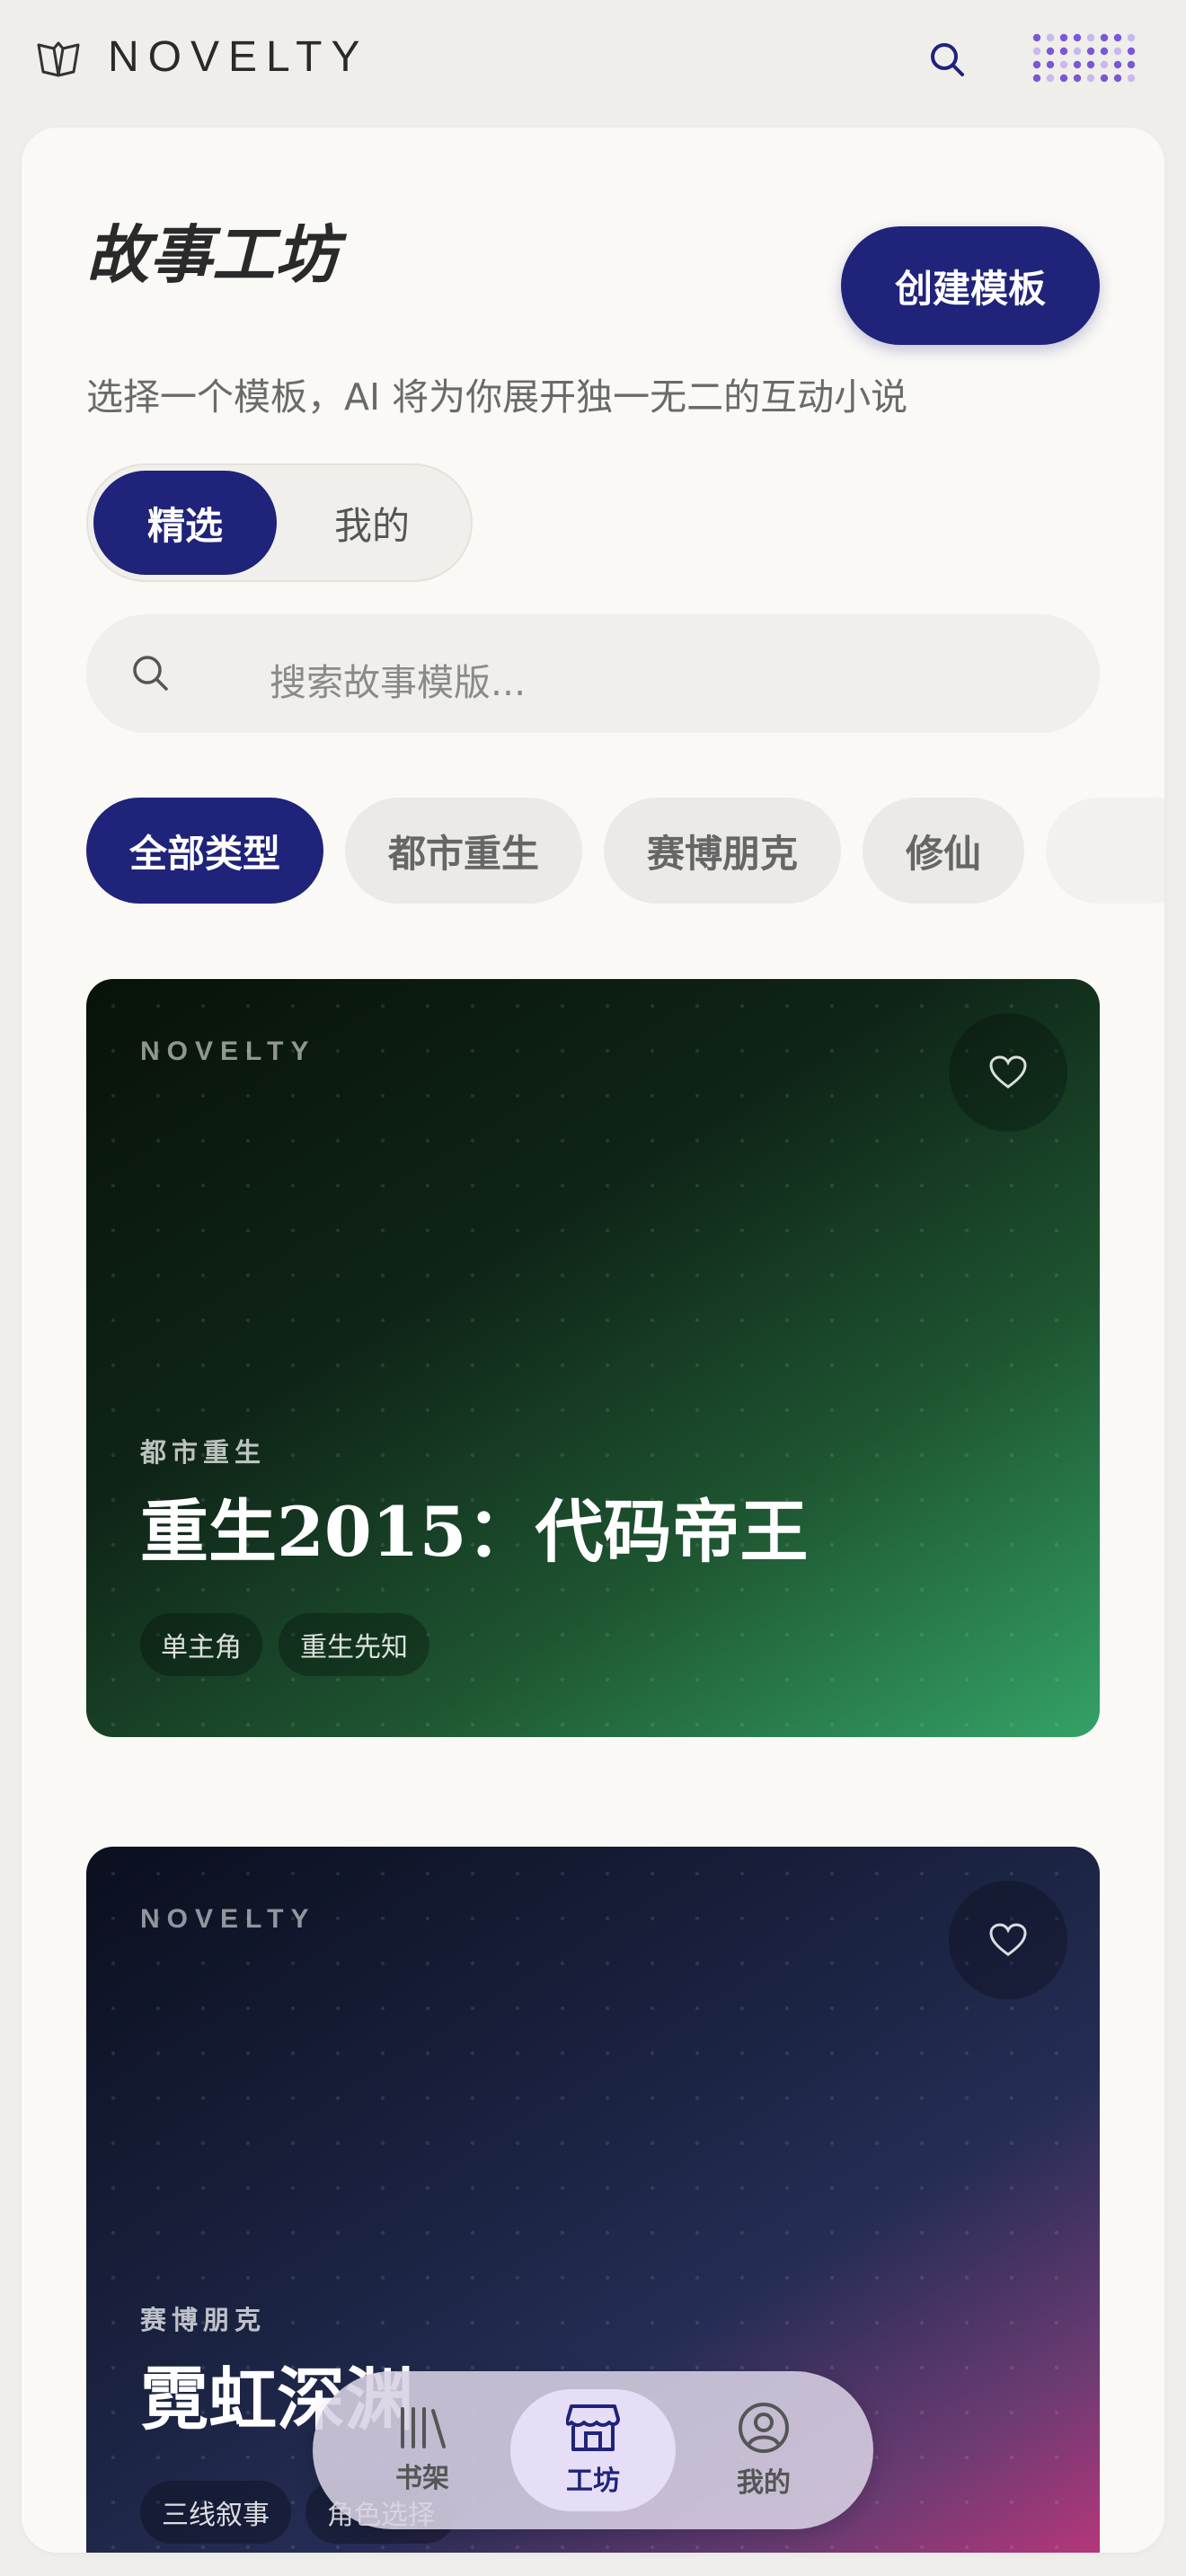  I want to click on store-icon, so click(593, 2427).